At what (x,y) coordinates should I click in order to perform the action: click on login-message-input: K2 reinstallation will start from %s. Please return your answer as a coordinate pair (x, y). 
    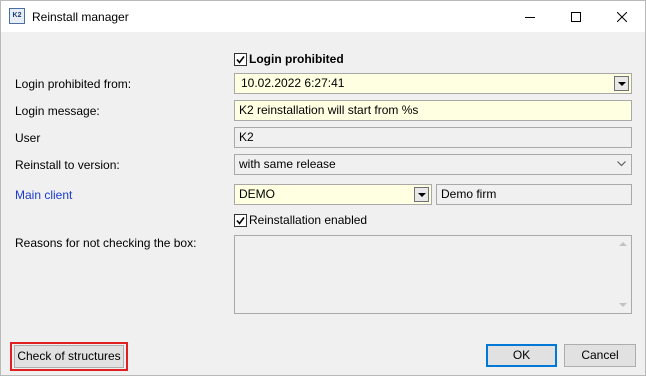
    Looking at the image, I should click on (433, 110).